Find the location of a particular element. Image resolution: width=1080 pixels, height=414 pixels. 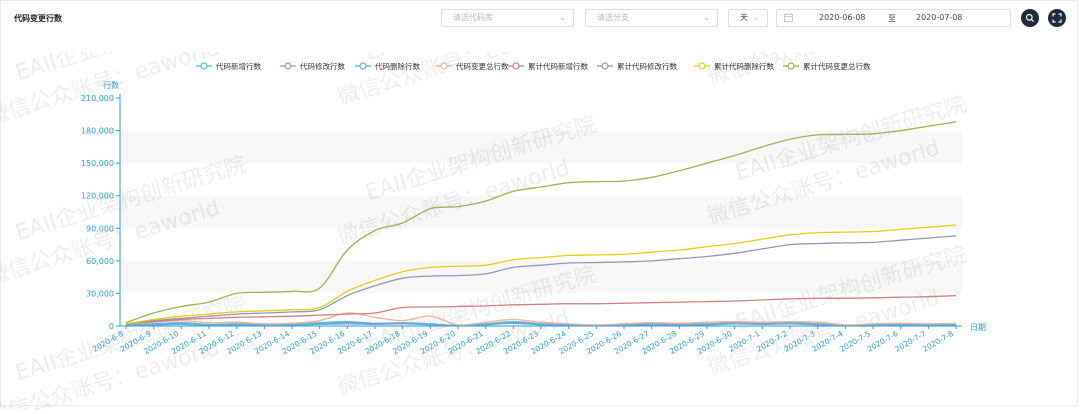

repo-select: 请选代码库 ⌄ is located at coordinates (507, 18).